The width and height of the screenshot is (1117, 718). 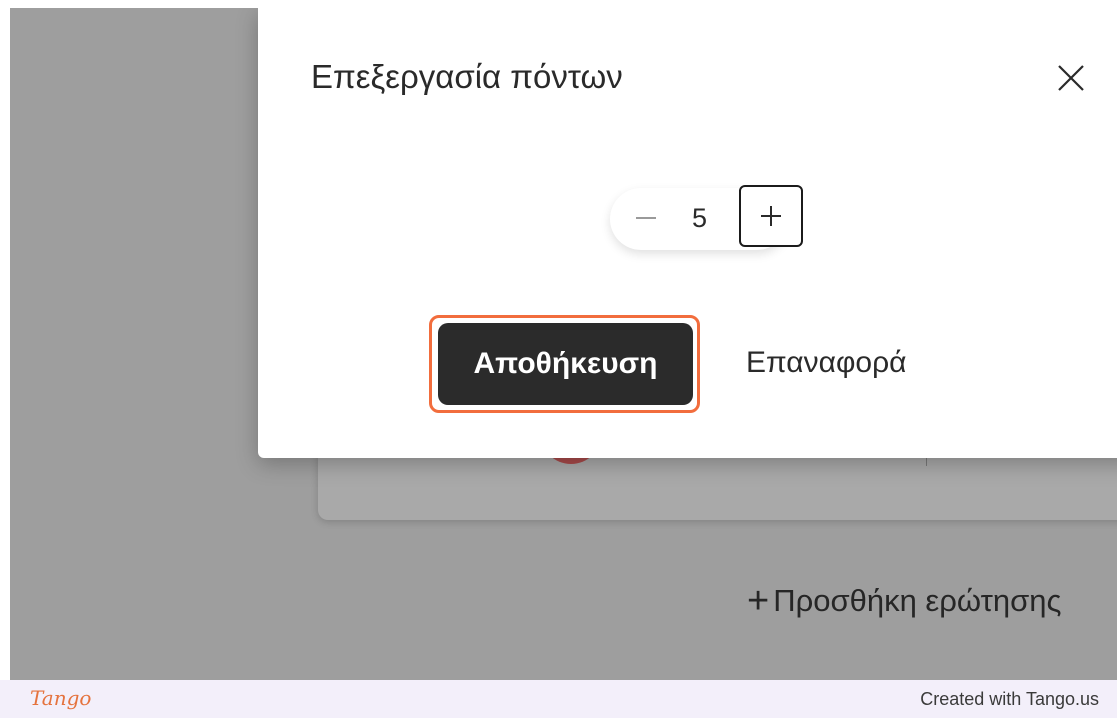 I want to click on minus-icon, so click(x=646, y=218).